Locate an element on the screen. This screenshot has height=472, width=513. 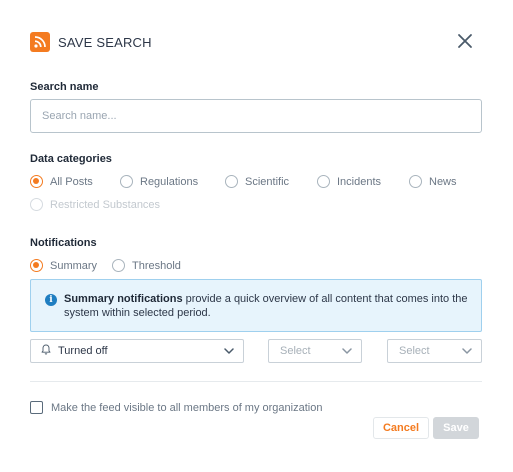
radio-label: News is located at coordinates (443, 181).